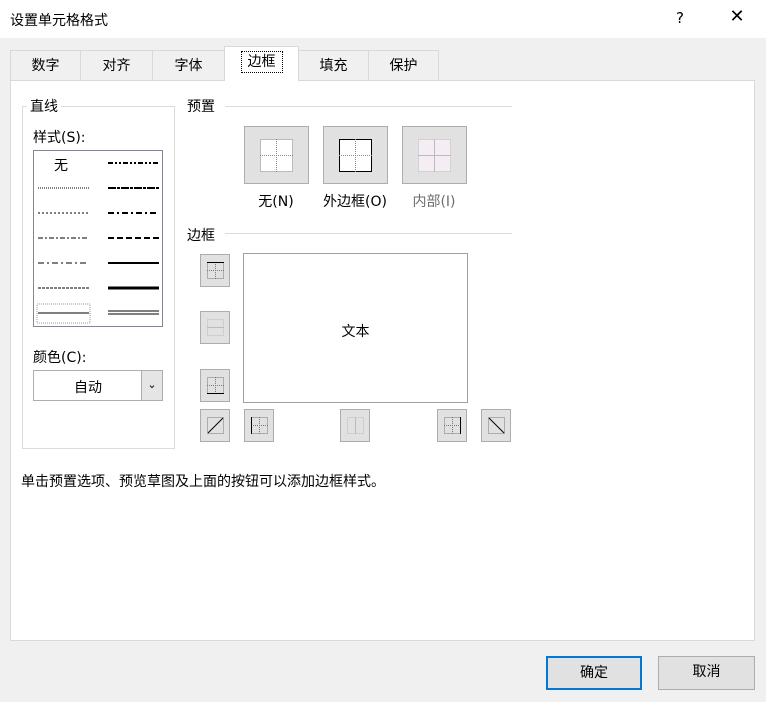 The height and width of the screenshot is (702, 766). What do you see at coordinates (59, 138) in the screenshot?
I see `style-label: 样式(S):` at bounding box center [59, 138].